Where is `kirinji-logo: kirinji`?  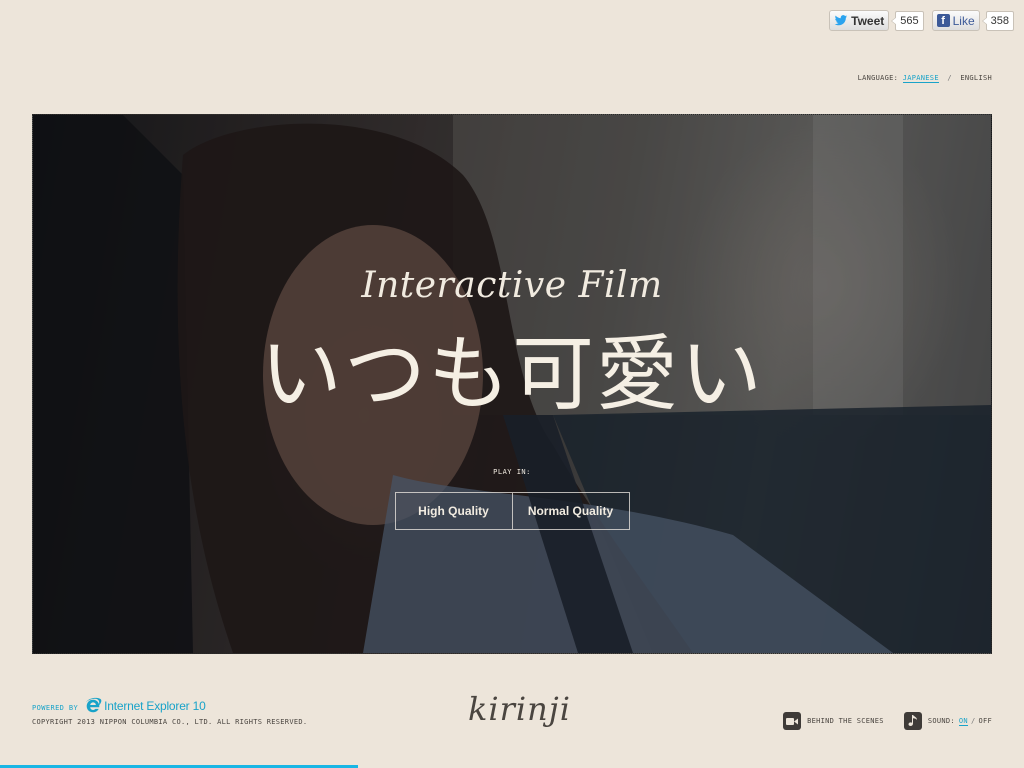 kirinji-logo: kirinji is located at coordinates (519, 709).